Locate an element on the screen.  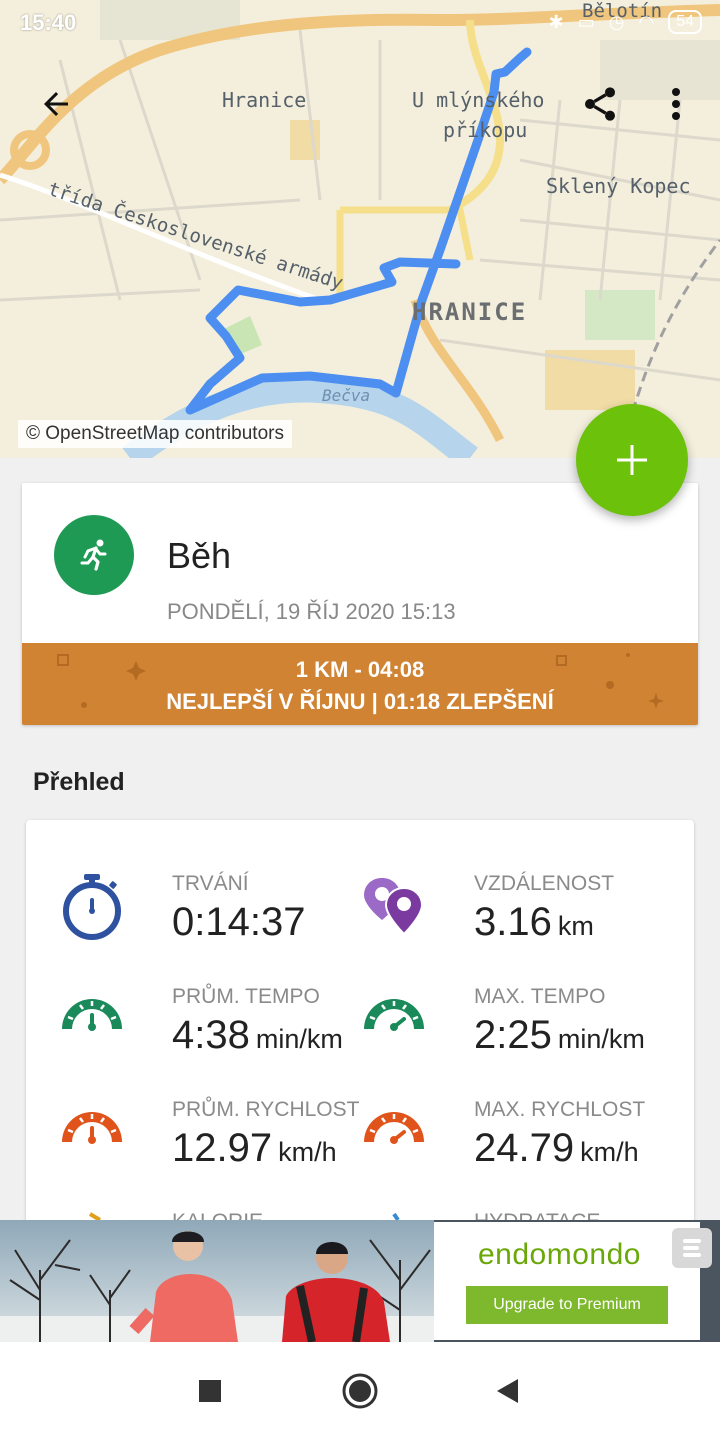
sport-badge is located at coordinates (94, 555).